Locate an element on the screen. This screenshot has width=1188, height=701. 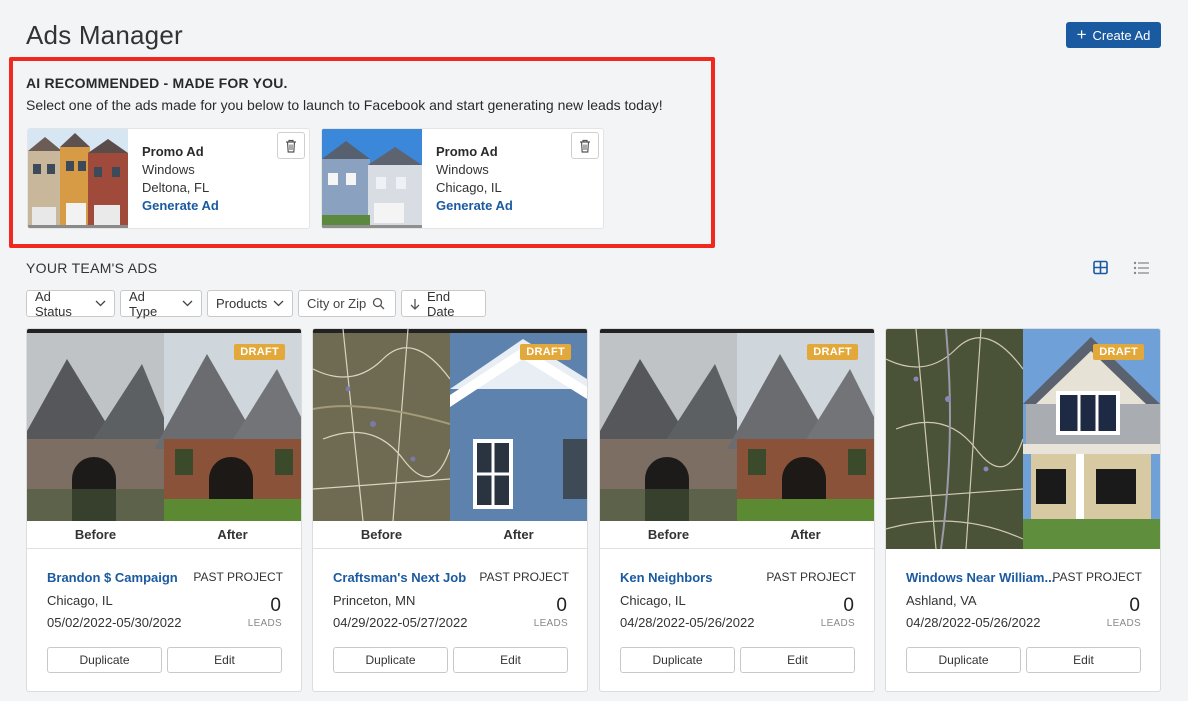
create-ad-label: Create Ad is located at coordinates (1121, 35).